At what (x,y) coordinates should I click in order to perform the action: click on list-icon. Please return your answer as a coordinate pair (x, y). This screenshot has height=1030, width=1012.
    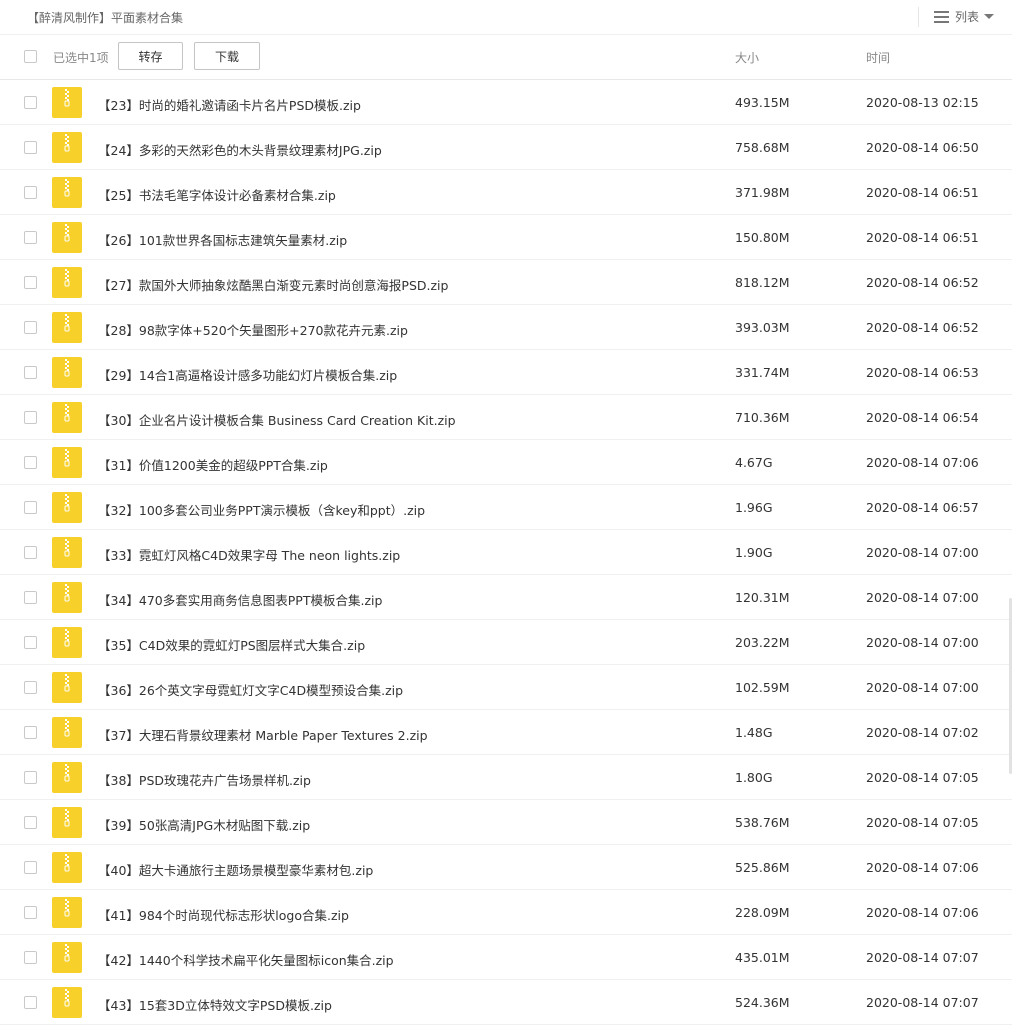
    Looking at the image, I should click on (941, 16).